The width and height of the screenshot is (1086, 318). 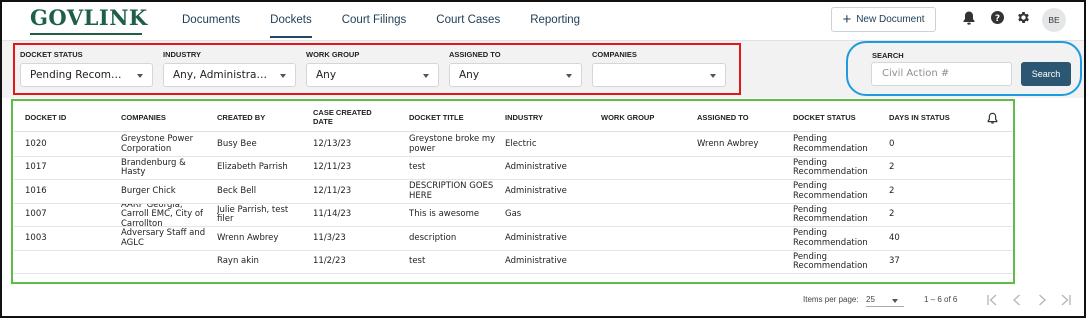 What do you see at coordinates (1042, 300) in the screenshot?
I see `next-page-icon` at bounding box center [1042, 300].